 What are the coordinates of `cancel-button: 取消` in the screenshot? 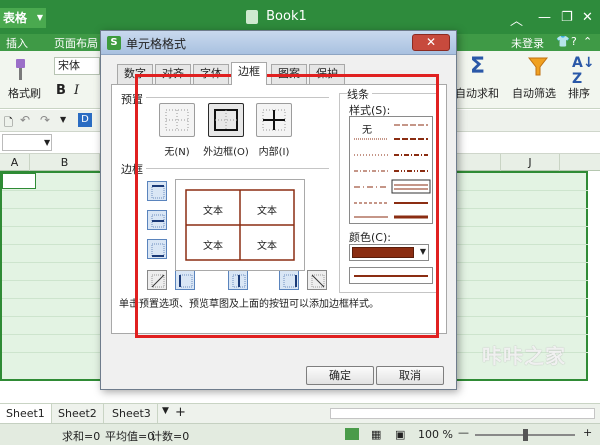 It's located at (410, 375).